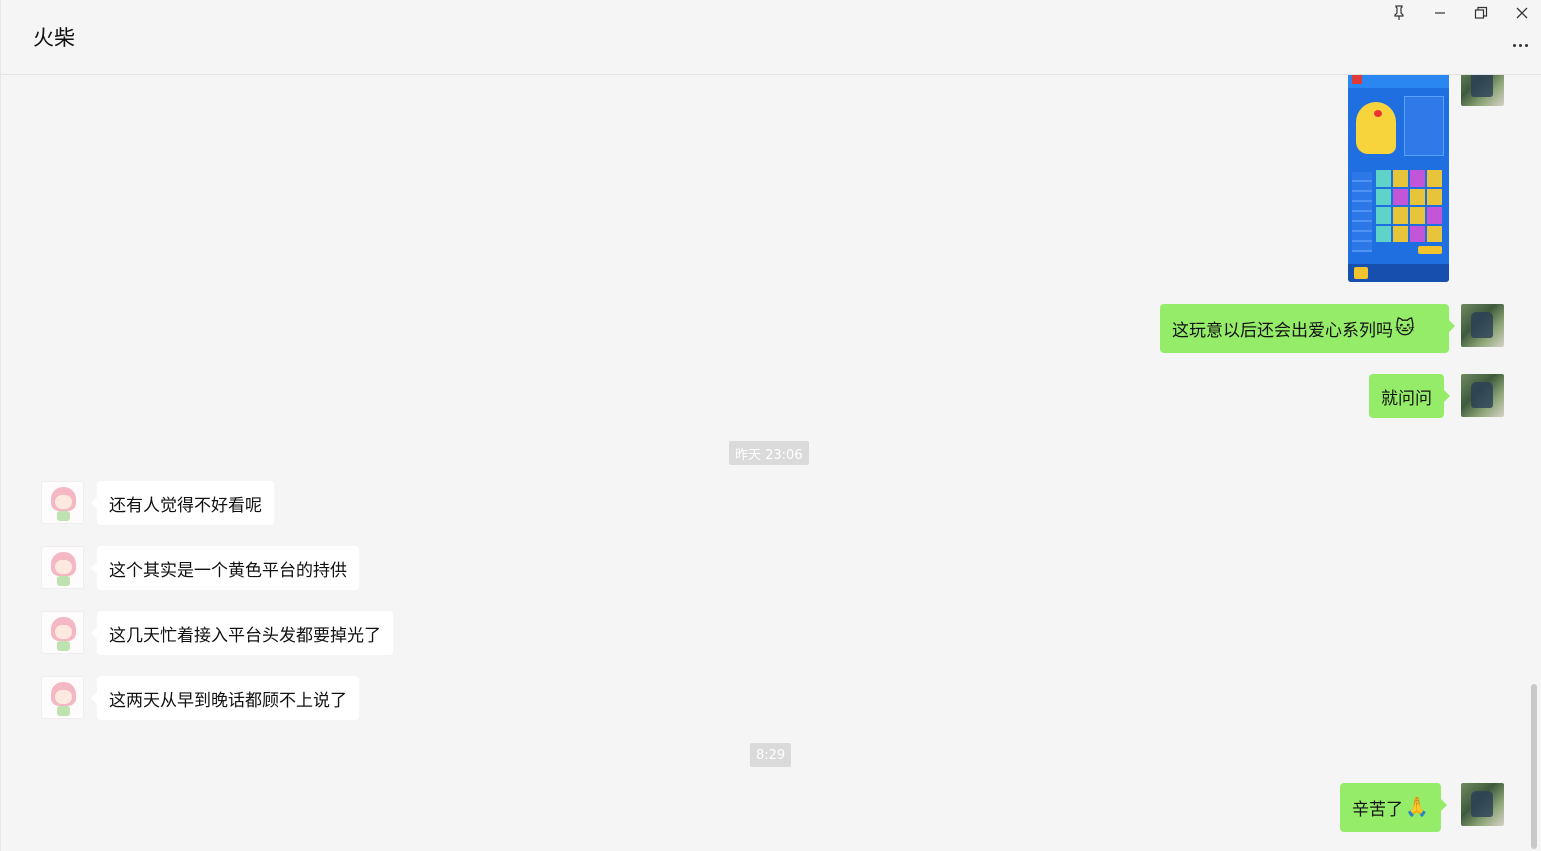 This screenshot has height=851, width=1541. What do you see at coordinates (1440, 13) in the screenshot?
I see `minimize-icon` at bounding box center [1440, 13].